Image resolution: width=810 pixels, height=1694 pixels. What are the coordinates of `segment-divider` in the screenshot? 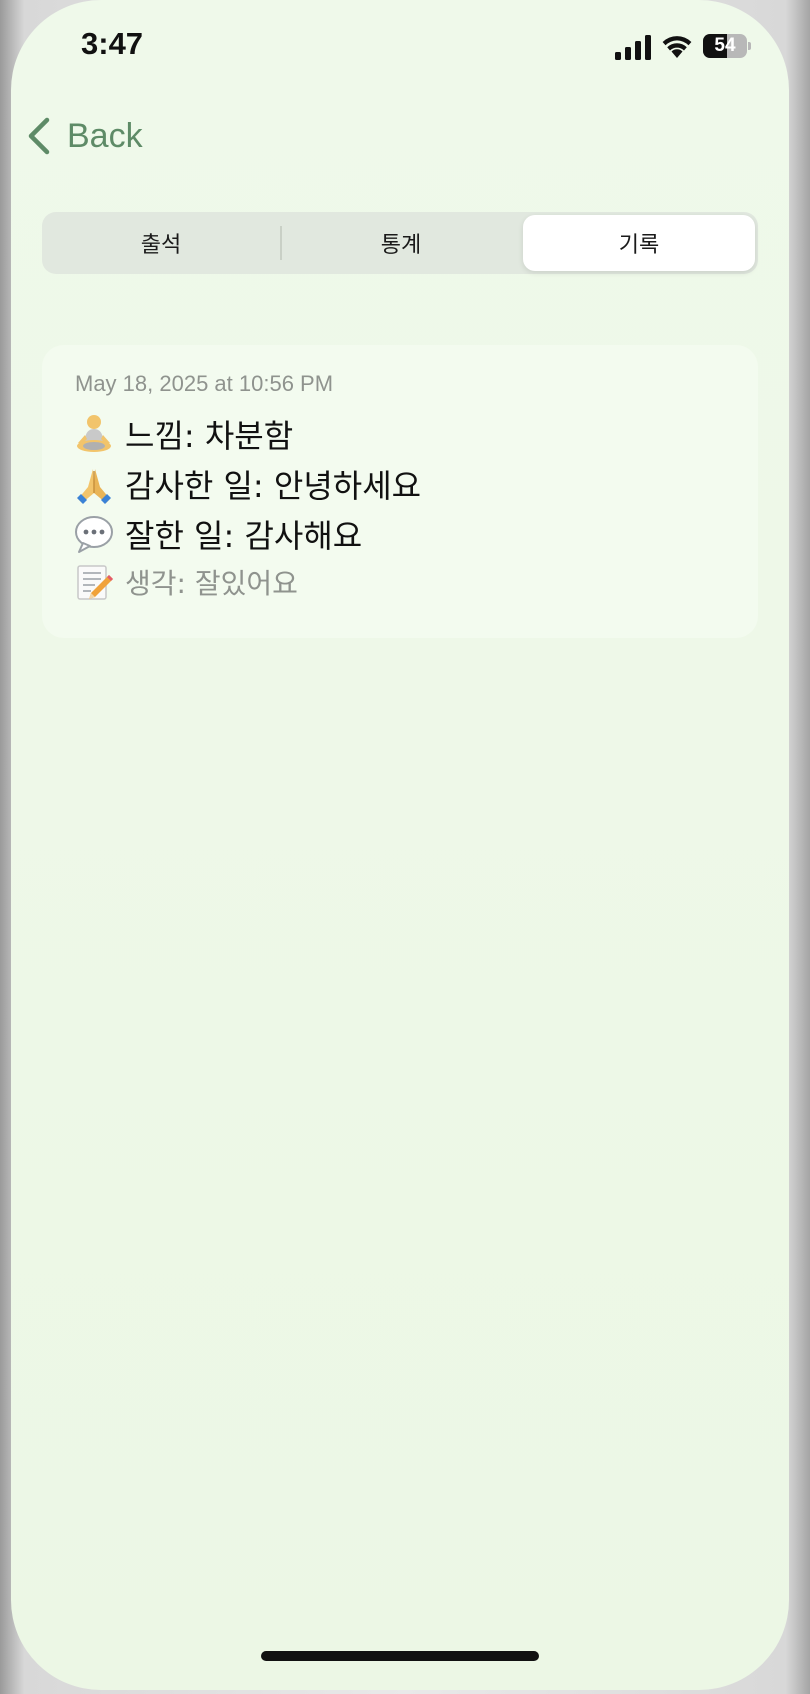 It's located at (281, 243).